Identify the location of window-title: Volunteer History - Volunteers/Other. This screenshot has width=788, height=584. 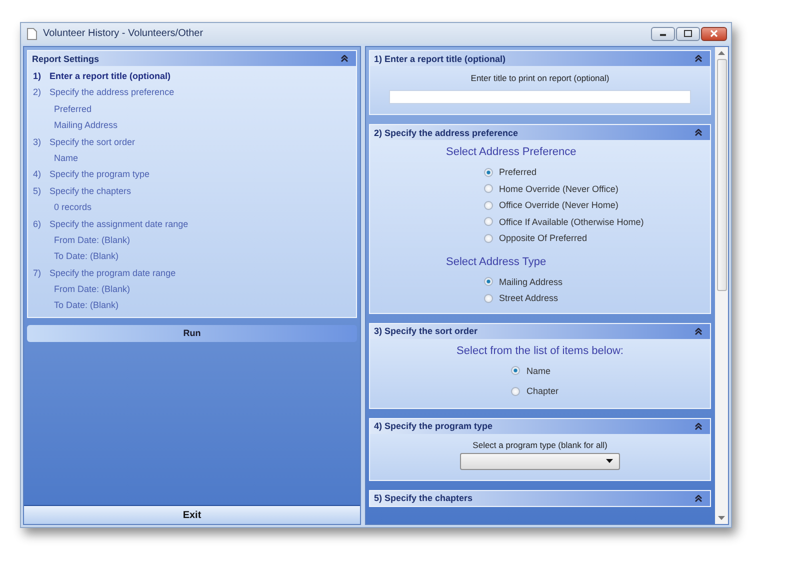
(123, 33).